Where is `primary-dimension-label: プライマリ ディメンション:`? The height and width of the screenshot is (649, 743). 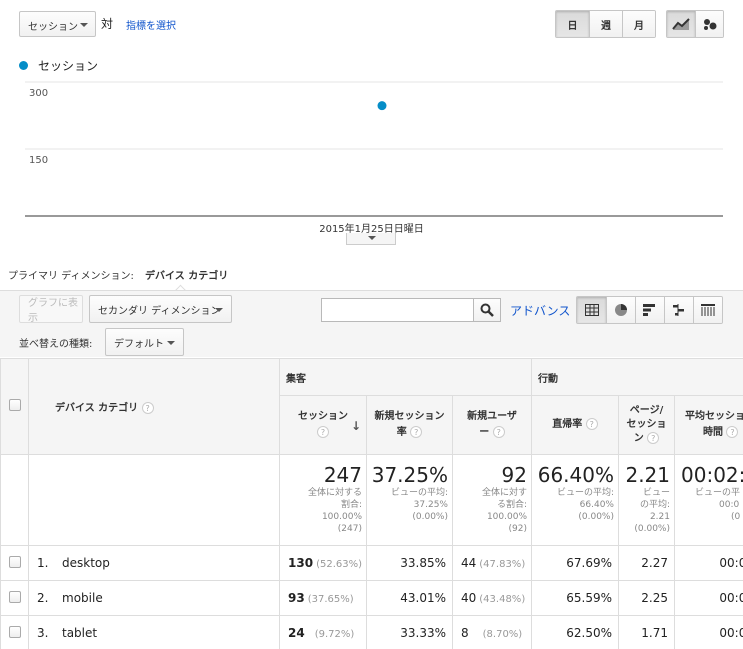
primary-dimension-label: プライマリ ディメンション: is located at coordinates (71, 276).